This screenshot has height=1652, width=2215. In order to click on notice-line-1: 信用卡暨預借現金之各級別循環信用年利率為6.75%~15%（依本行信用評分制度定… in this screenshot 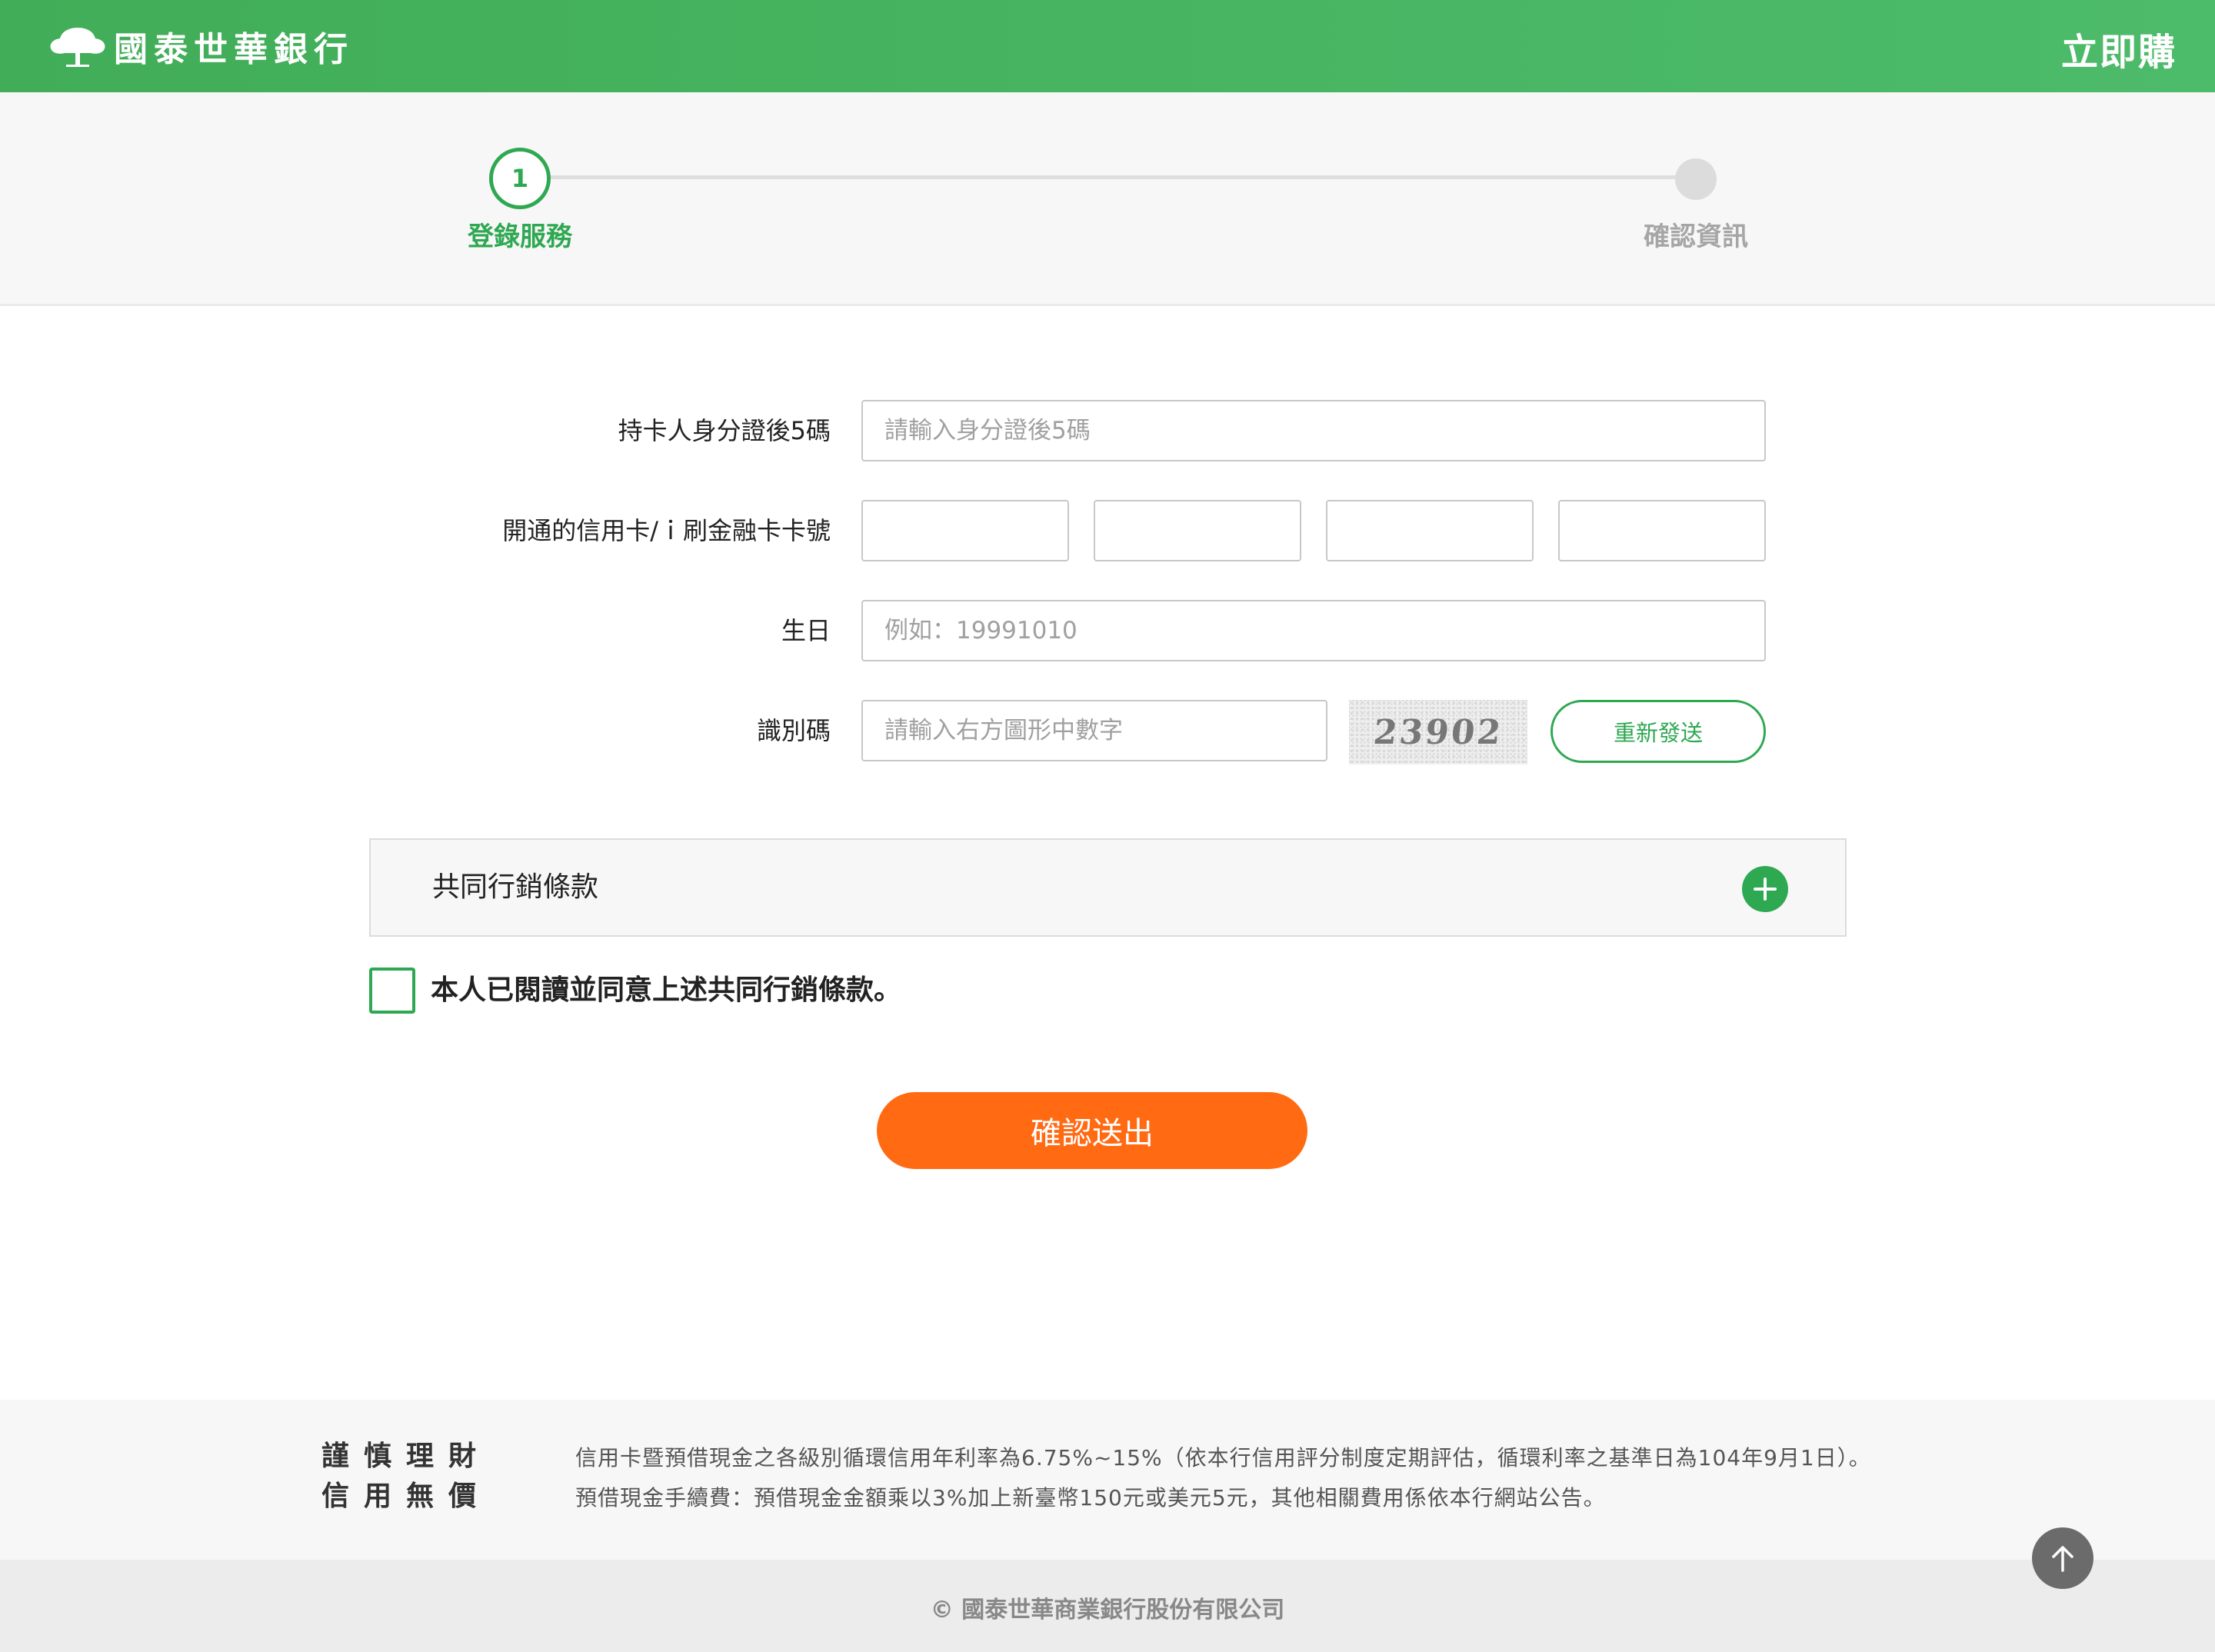, I will do `click(1223, 1458)`.